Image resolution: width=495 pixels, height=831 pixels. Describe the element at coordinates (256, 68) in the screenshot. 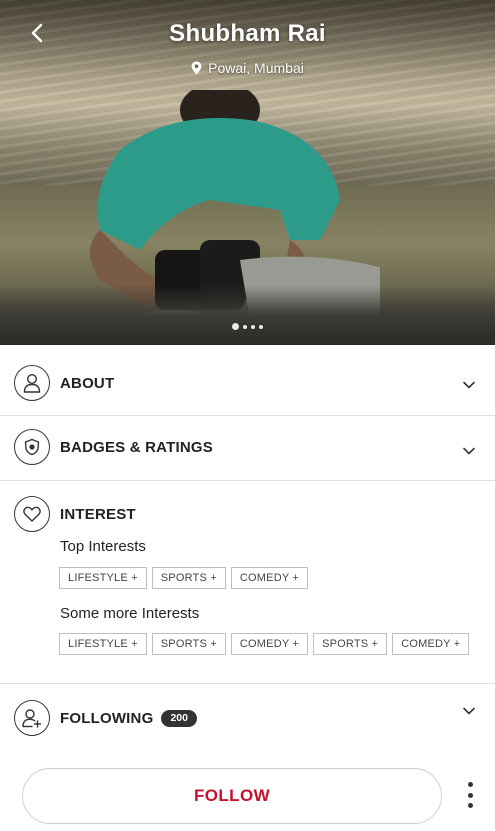

I see `location-text: Powai, Mumbai` at that location.